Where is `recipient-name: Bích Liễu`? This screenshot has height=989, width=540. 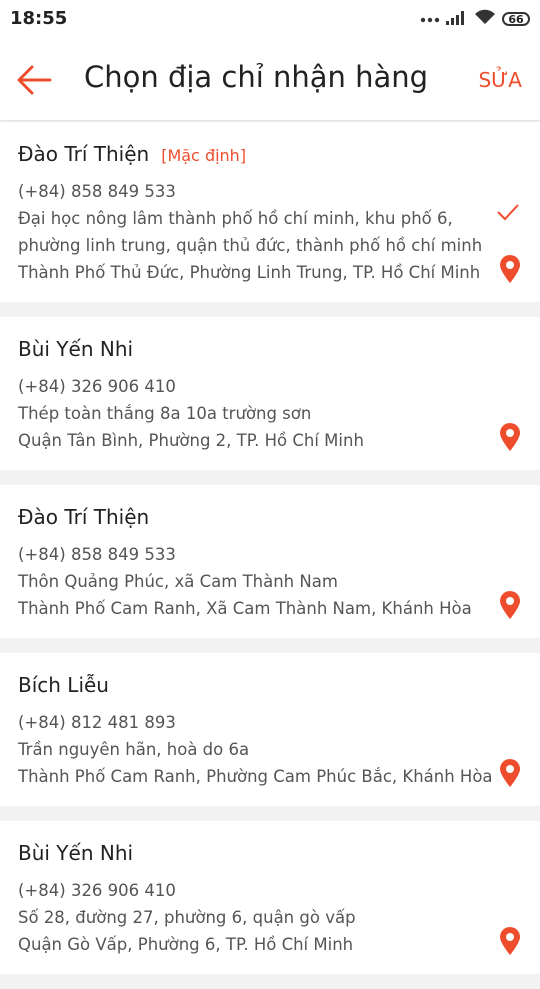 recipient-name: Bích Liễu is located at coordinates (63, 685).